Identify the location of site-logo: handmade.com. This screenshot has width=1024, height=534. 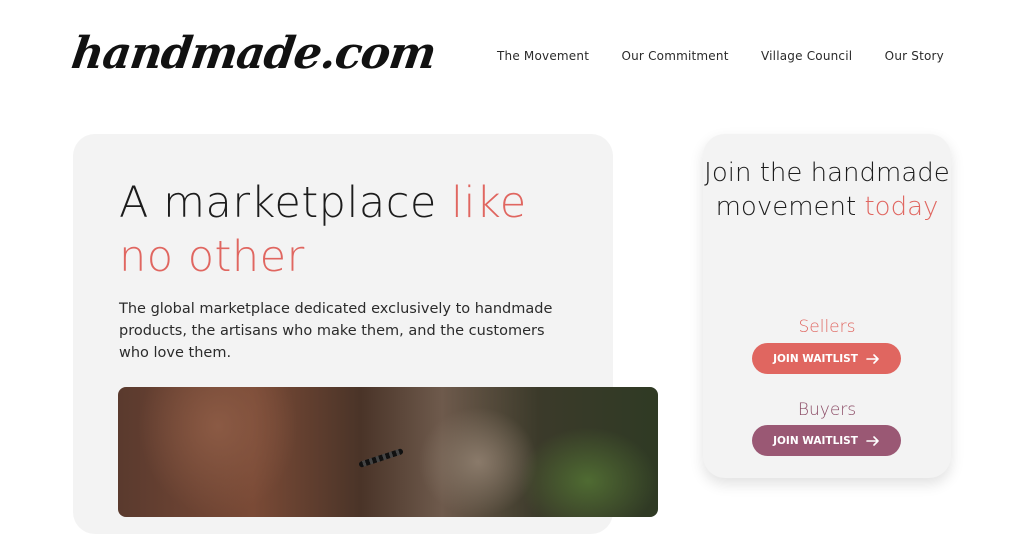
(253, 53).